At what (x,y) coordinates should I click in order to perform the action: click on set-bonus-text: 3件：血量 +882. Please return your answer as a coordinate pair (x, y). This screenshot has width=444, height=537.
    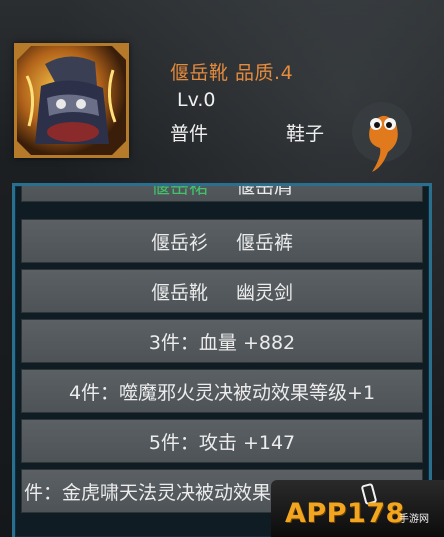
    Looking at the image, I should click on (222, 342).